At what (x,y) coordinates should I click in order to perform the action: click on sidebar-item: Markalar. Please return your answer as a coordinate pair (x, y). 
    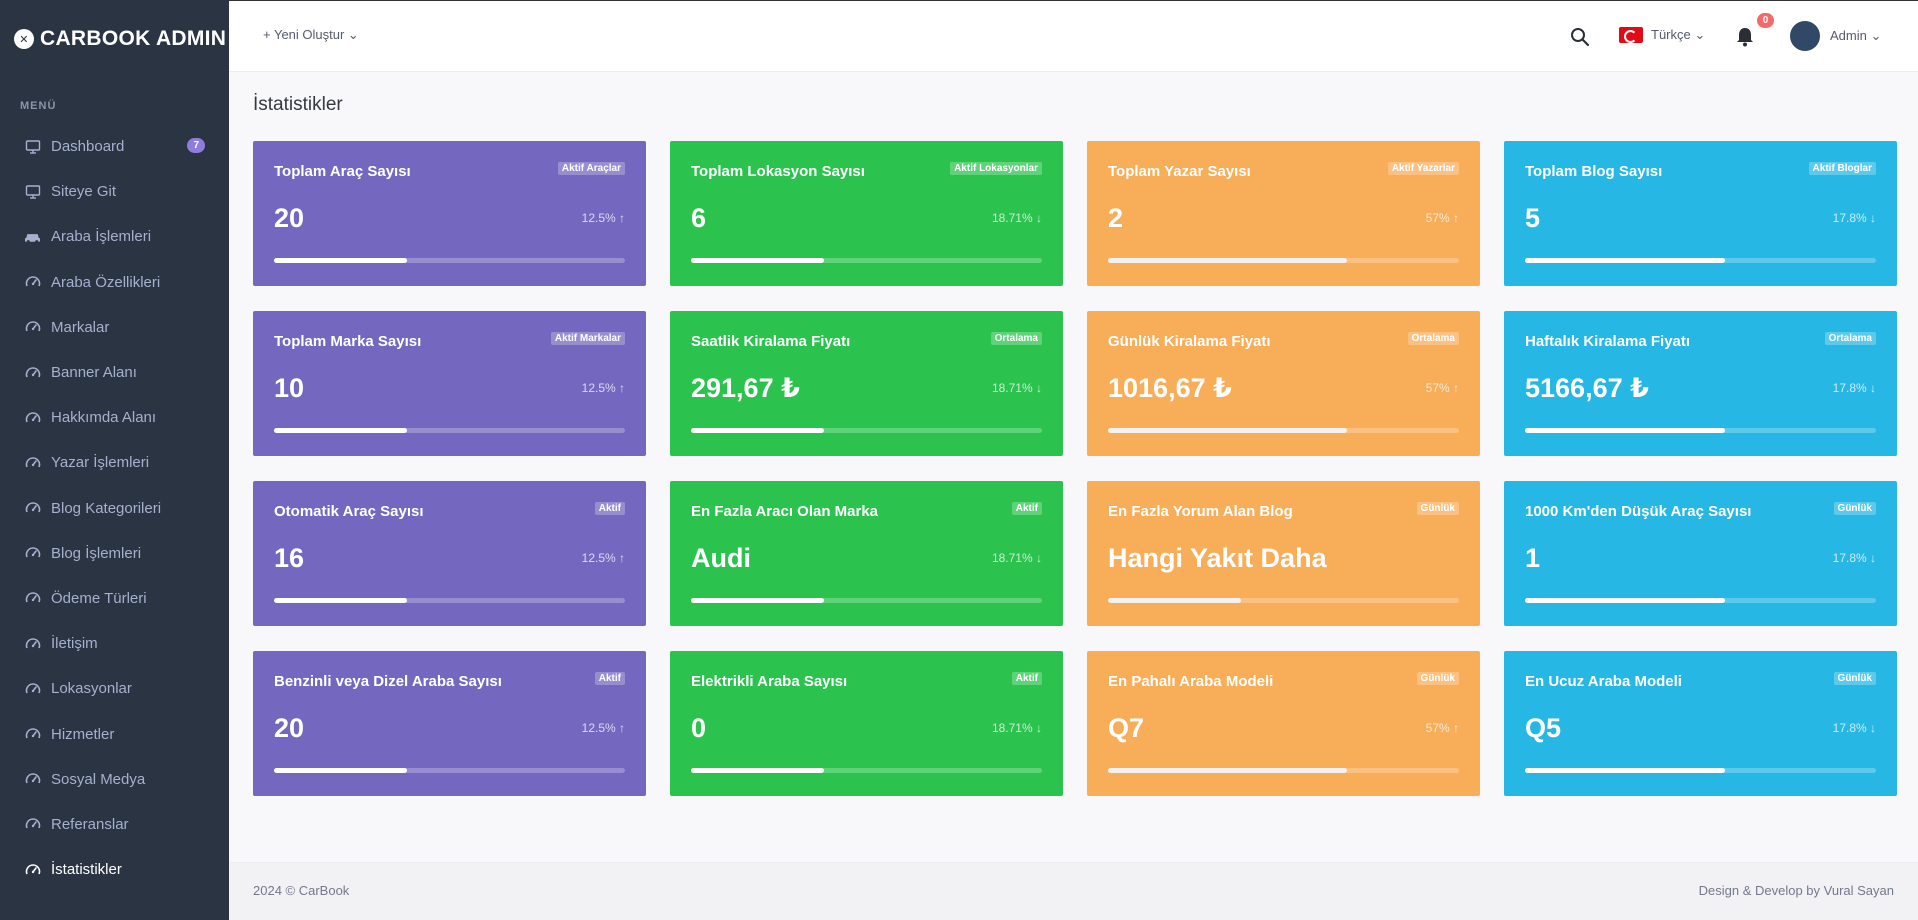
    Looking at the image, I should click on (114, 327).